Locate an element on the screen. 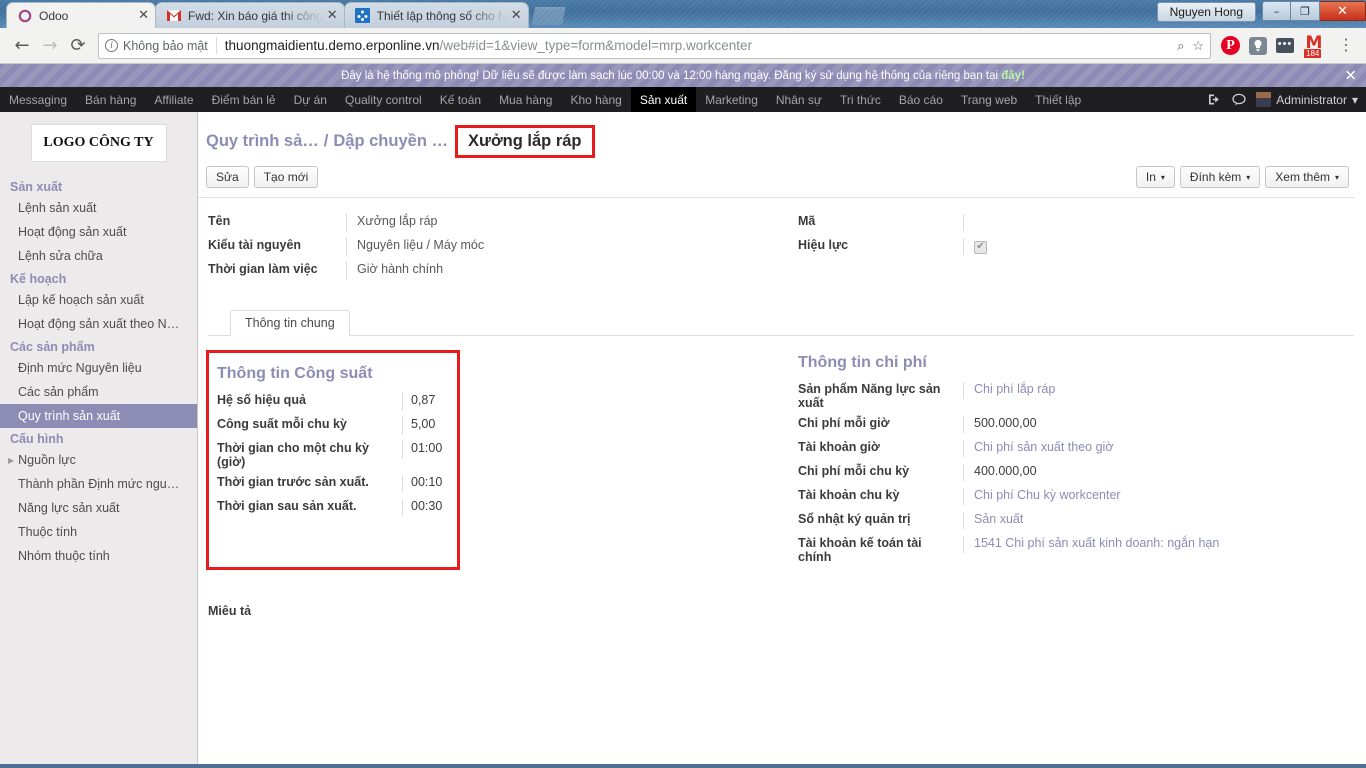 This screenshot has width=1366, height=768. minimize-button: – is located at coordinates (1276, 11).